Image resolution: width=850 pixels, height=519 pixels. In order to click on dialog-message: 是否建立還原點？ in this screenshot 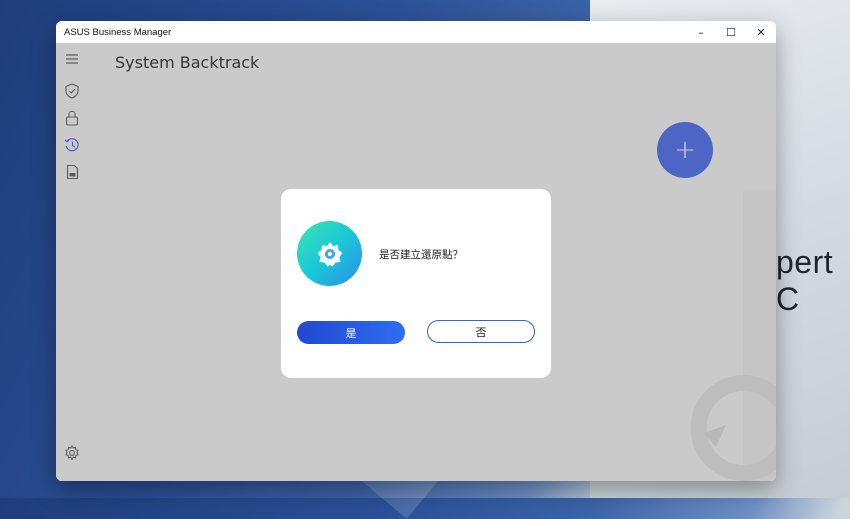, I will do `click(421, 255)`.